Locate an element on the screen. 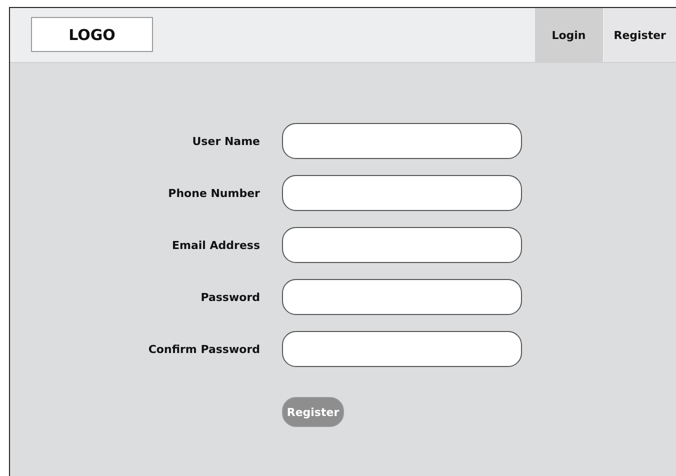 This screenshot has width=676, height=476. logo-text: LOGO is located at coordinates (92, 35).